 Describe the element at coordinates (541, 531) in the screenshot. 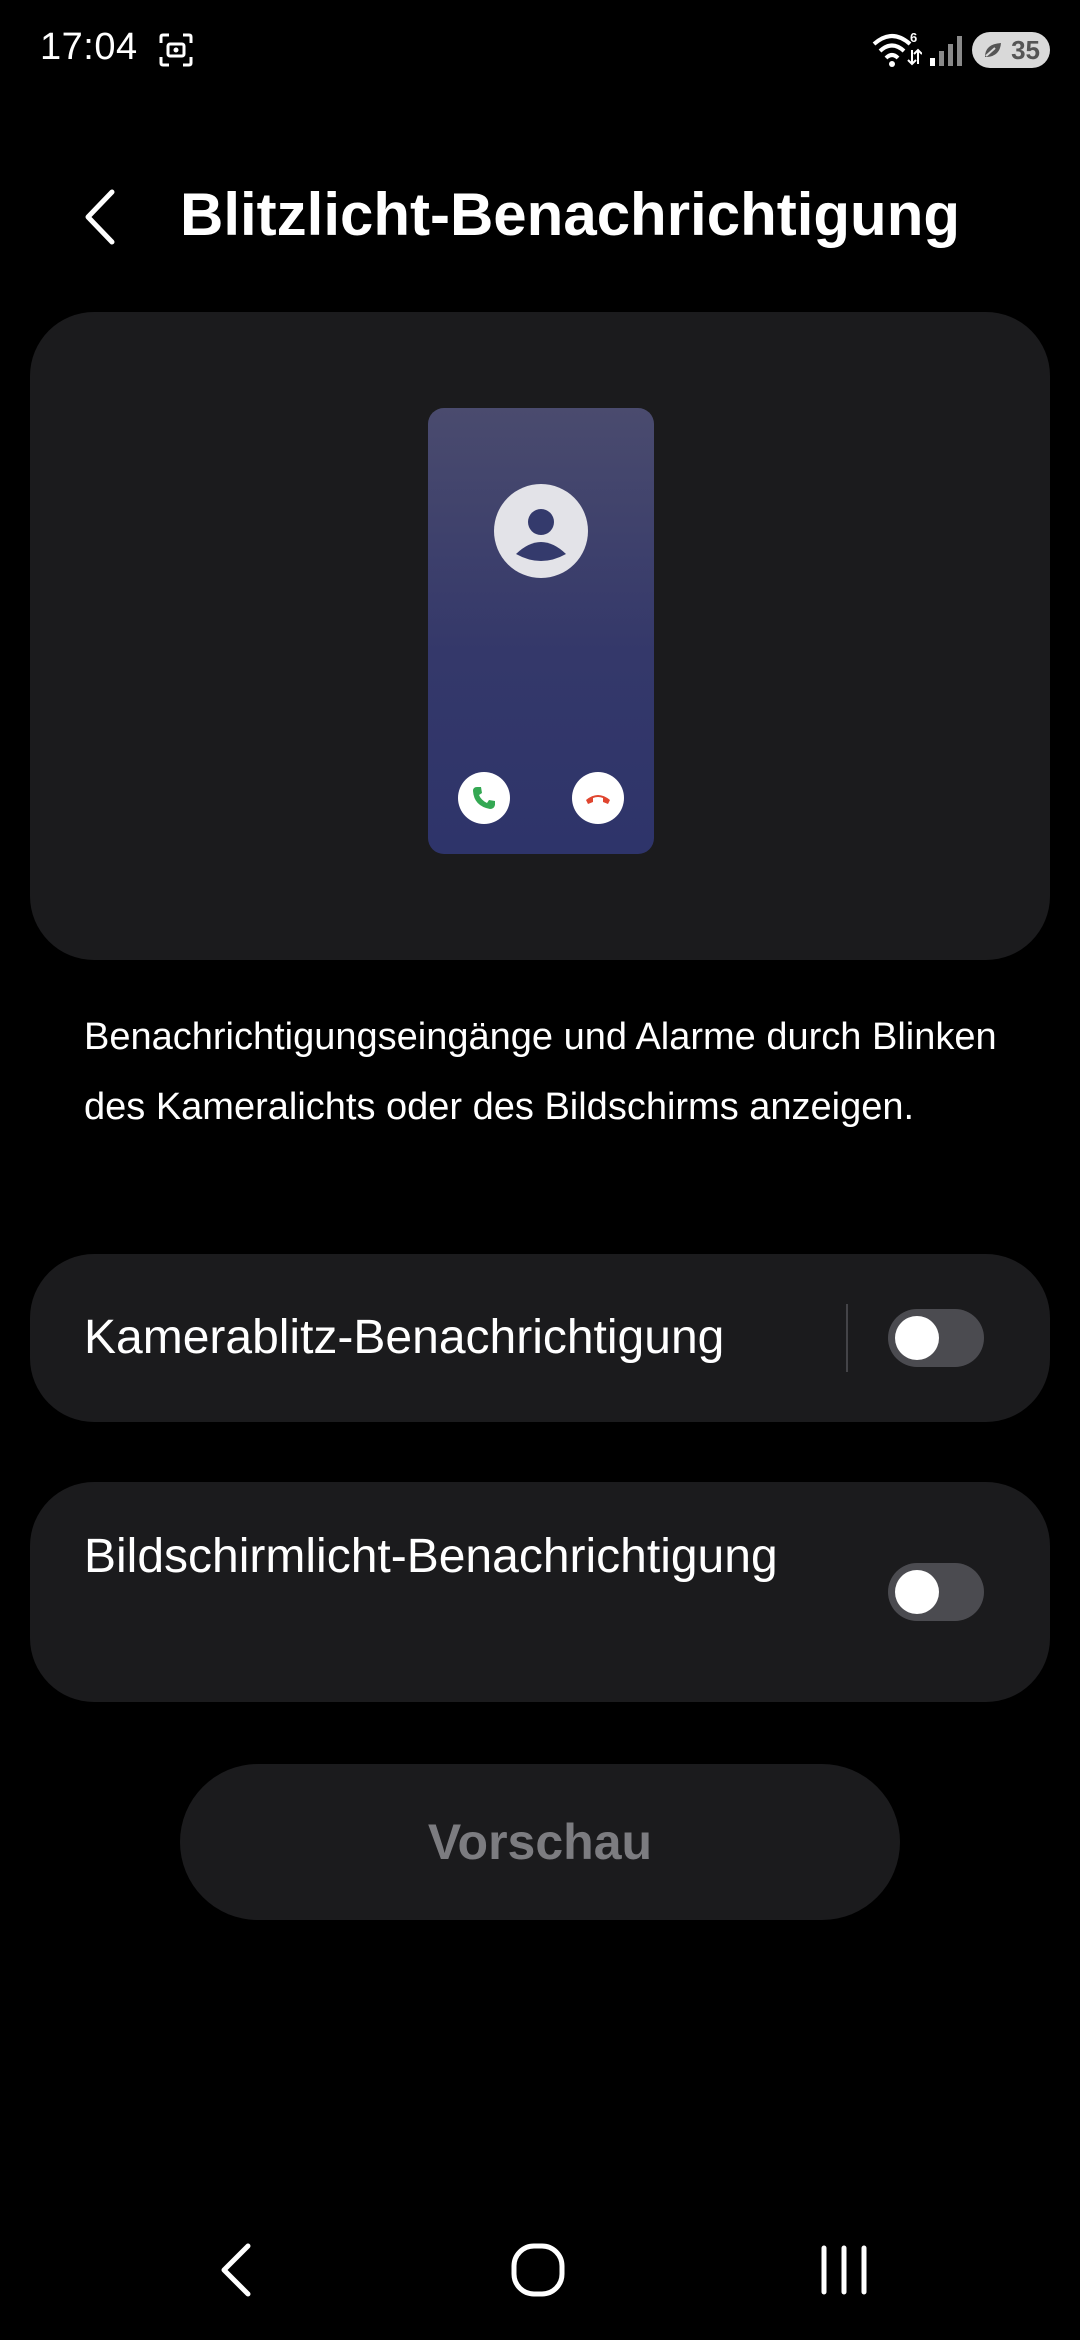

I see `contact-avatar-icon` at that location.